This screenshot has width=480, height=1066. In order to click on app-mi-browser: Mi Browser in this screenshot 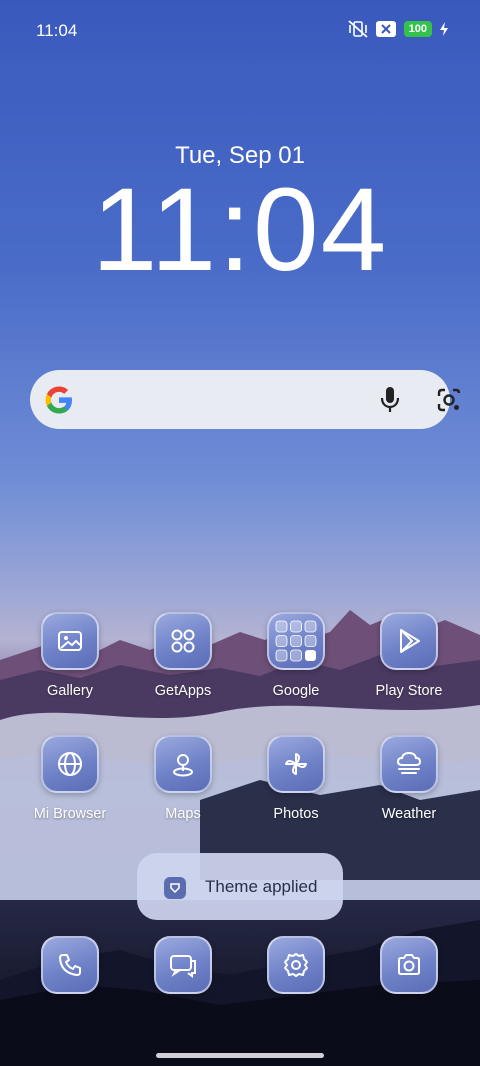, I will do `click(70, 778)`.